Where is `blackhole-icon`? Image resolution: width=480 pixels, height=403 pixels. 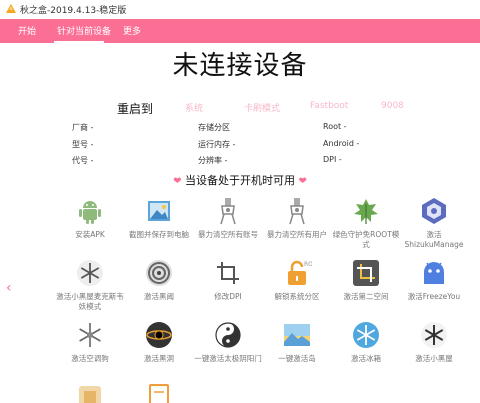 blackhole-icon is located at coordinates (159, 335).